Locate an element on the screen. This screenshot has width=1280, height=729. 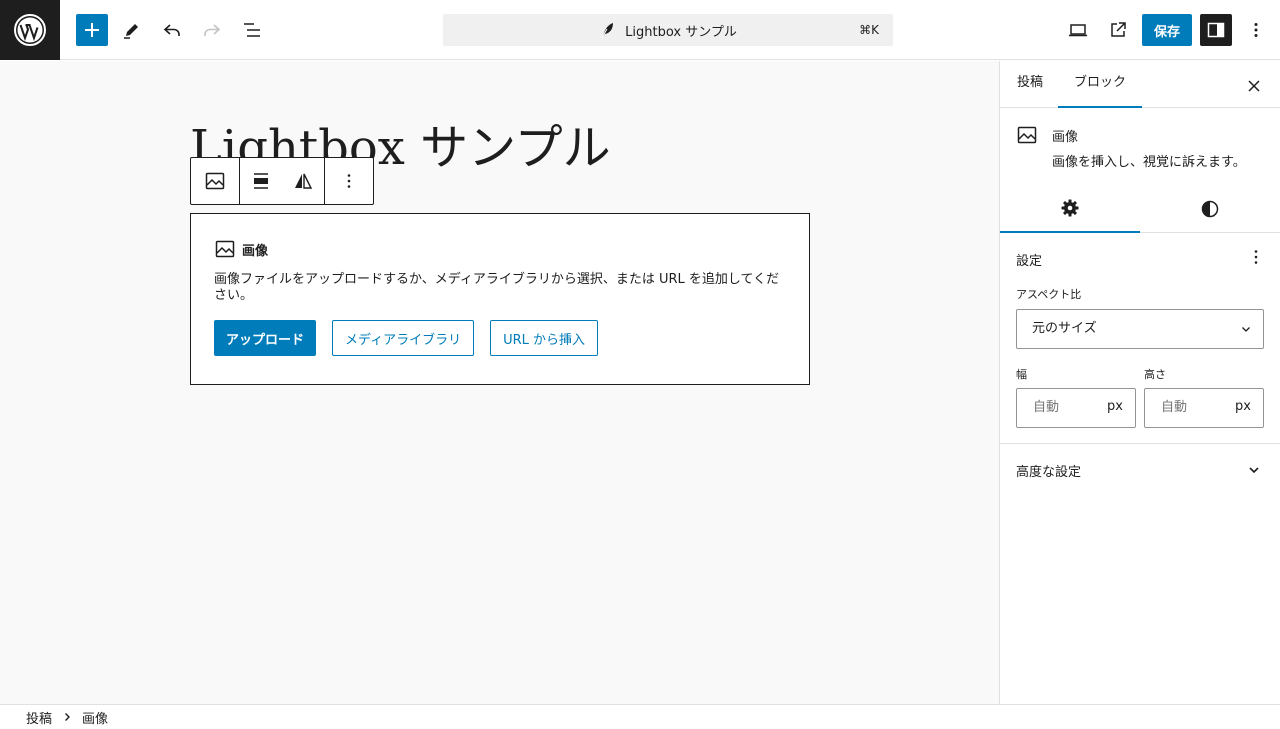
block-options-button is located at coordinates (349, 181).